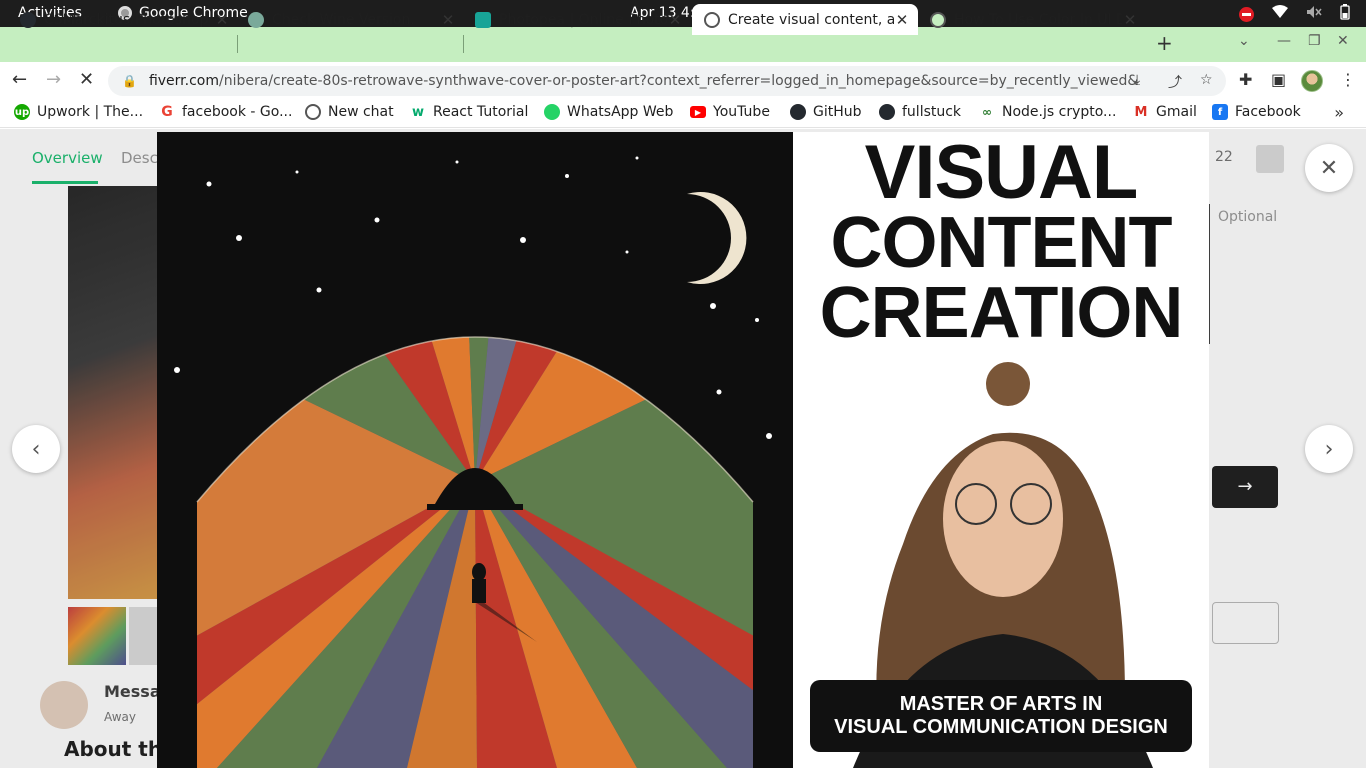 The image size is (1366, 768). What do you see at coordinates (1137, 80) in the screenshot?
I see `install-app-icon: ⤓` at bounding box center [1137, 80].